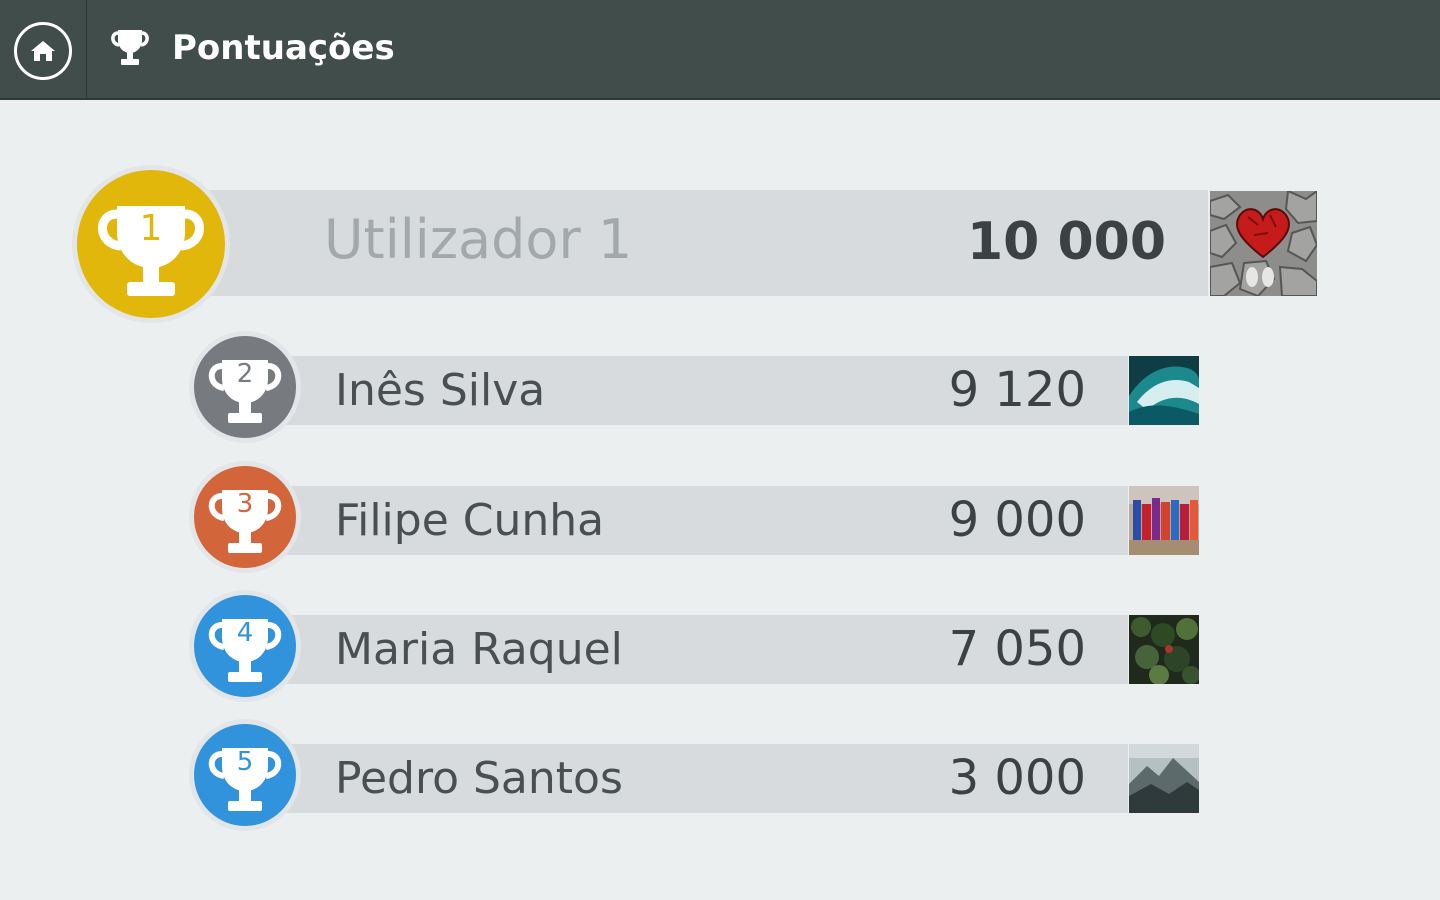 This screenshot has height=900, width=1440. What do you see at coordinates (151, 251) in the screenshot?
I see `trophy-icon: 1` at bounding box center [151, 251].